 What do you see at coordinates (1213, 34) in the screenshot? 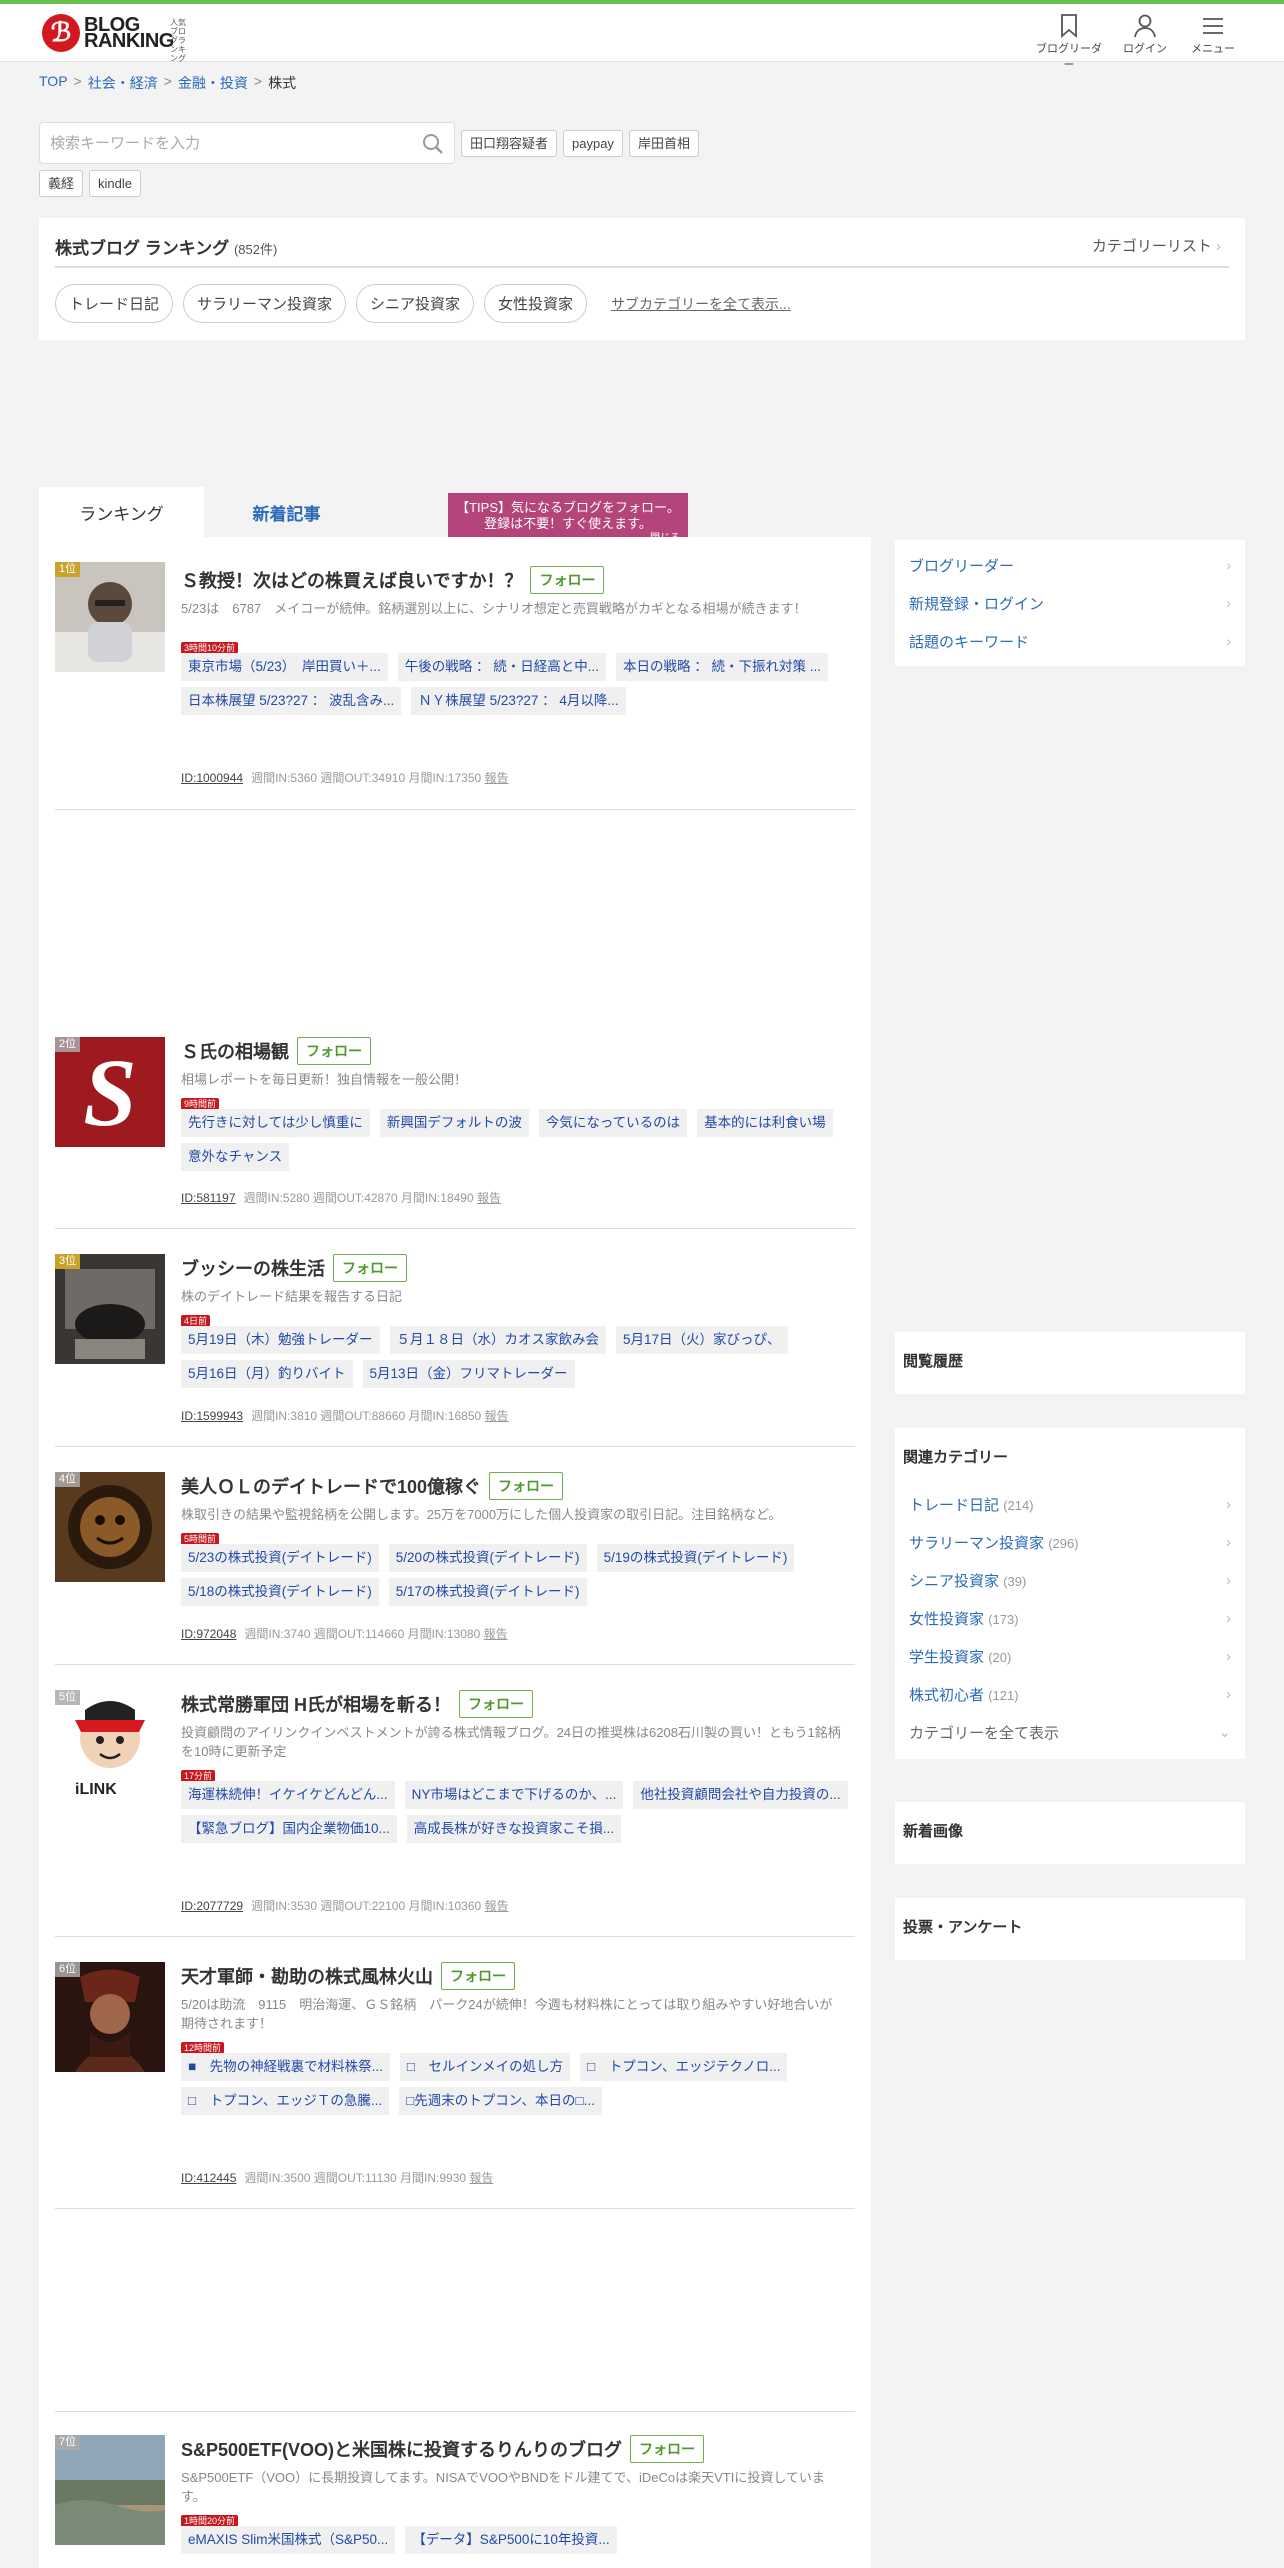
I see `menu-button: メニュー` at bounding box center [1213, 34].